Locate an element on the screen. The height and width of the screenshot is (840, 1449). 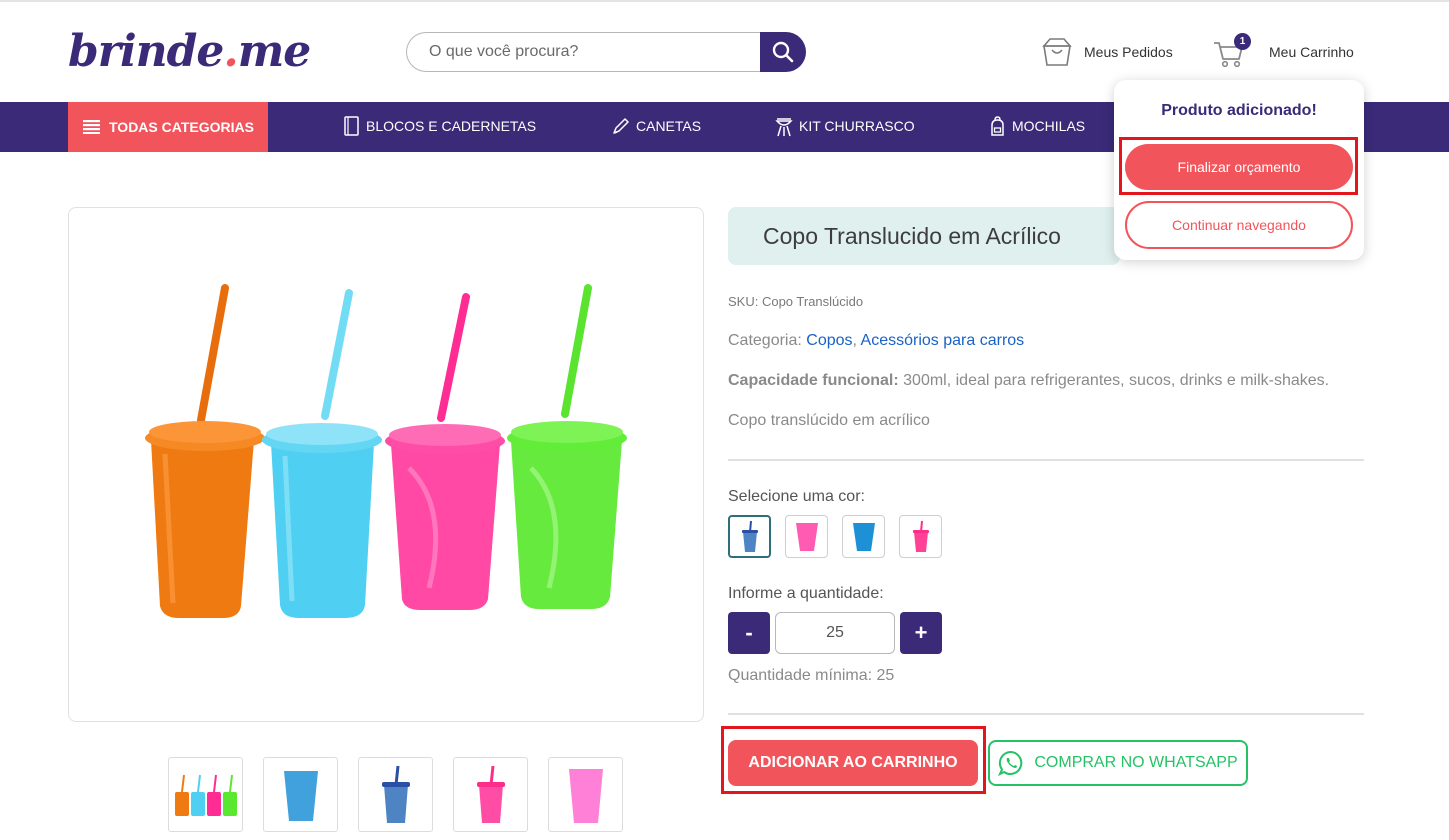
my-orders-link: Meus Pedidos is located at coordinates (1106, 52).